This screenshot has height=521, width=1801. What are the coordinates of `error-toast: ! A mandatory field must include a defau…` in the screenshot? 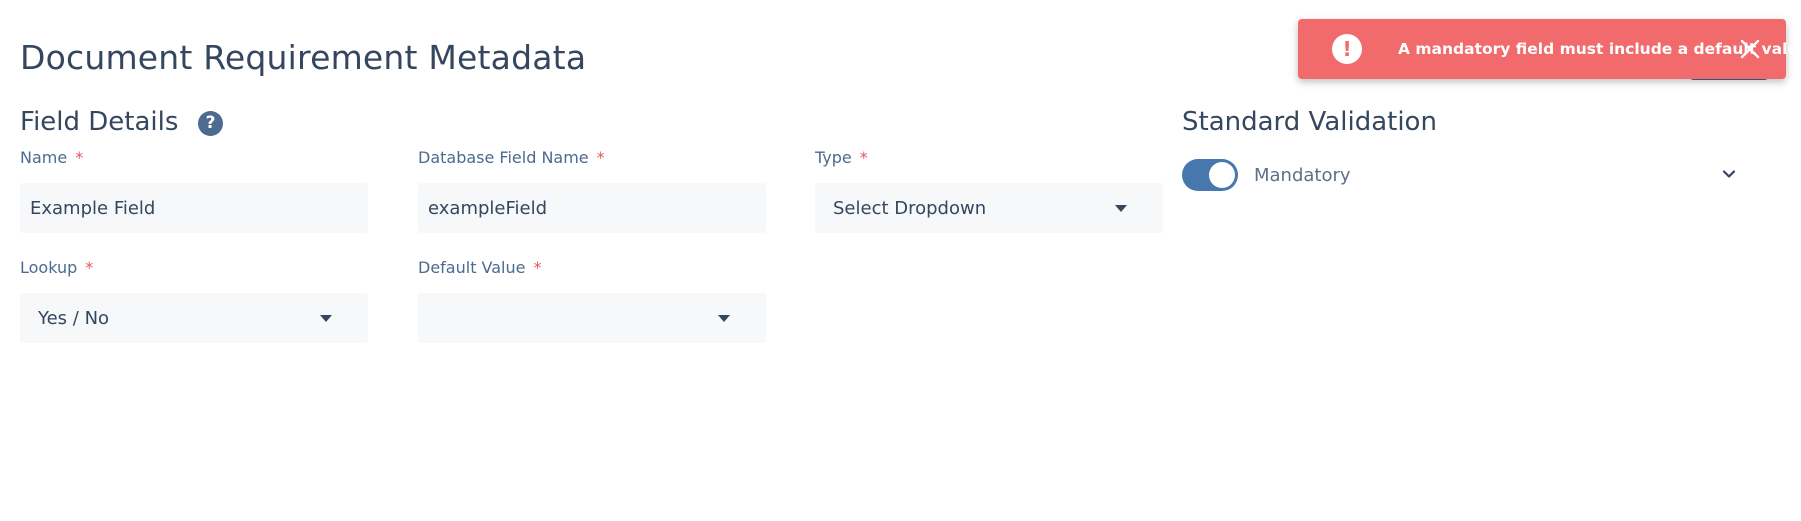 It's located at (1549, 49).